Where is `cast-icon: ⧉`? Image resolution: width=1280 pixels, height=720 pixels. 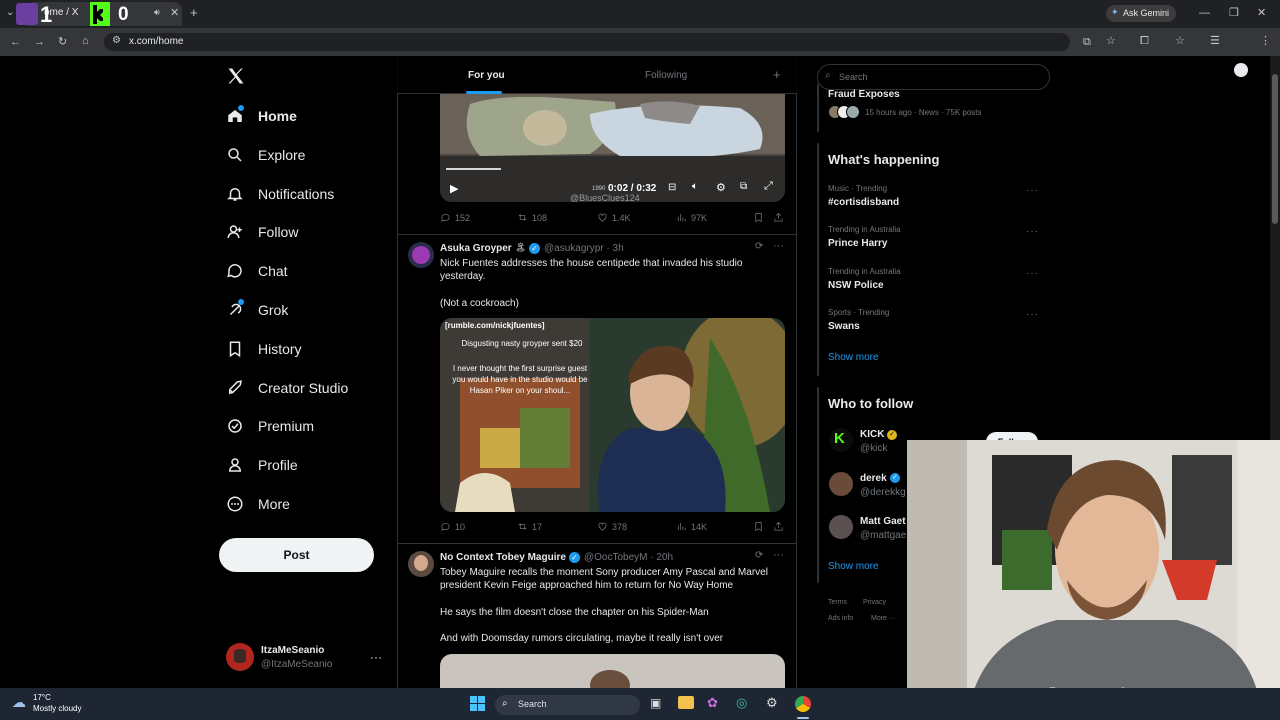 cast-icon: ⧉ is located at coordinates (1087, 42).